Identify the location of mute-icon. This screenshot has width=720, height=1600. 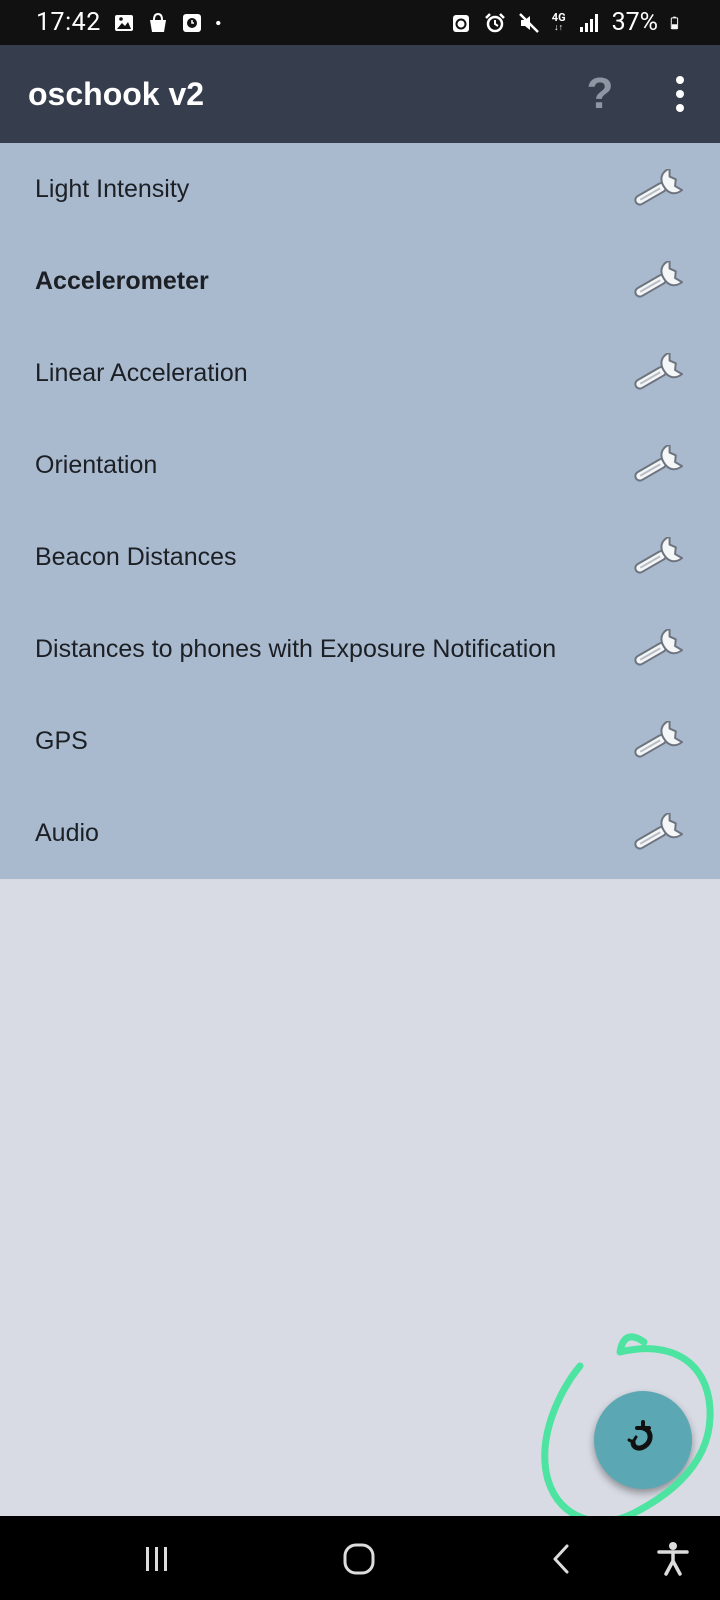
(528, 22).